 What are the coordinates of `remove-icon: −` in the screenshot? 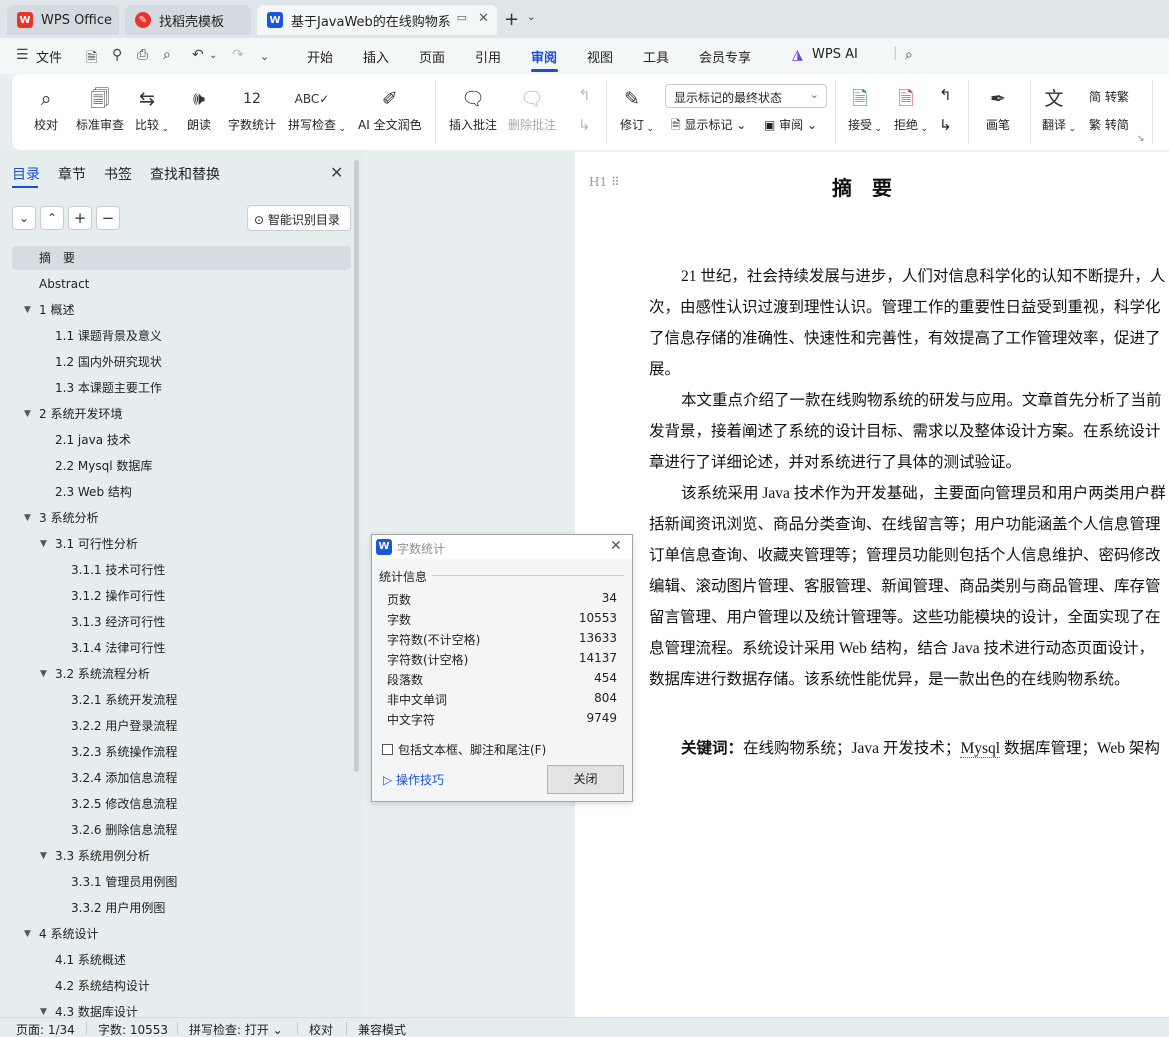 It's located at (108, 218).